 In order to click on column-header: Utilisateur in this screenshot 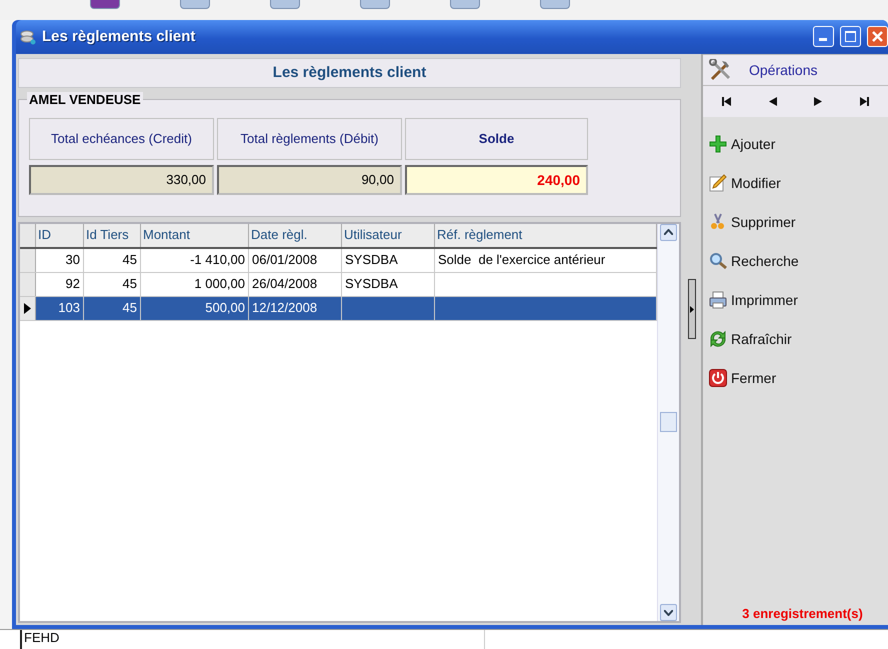, I will do `click(388, 235)`.